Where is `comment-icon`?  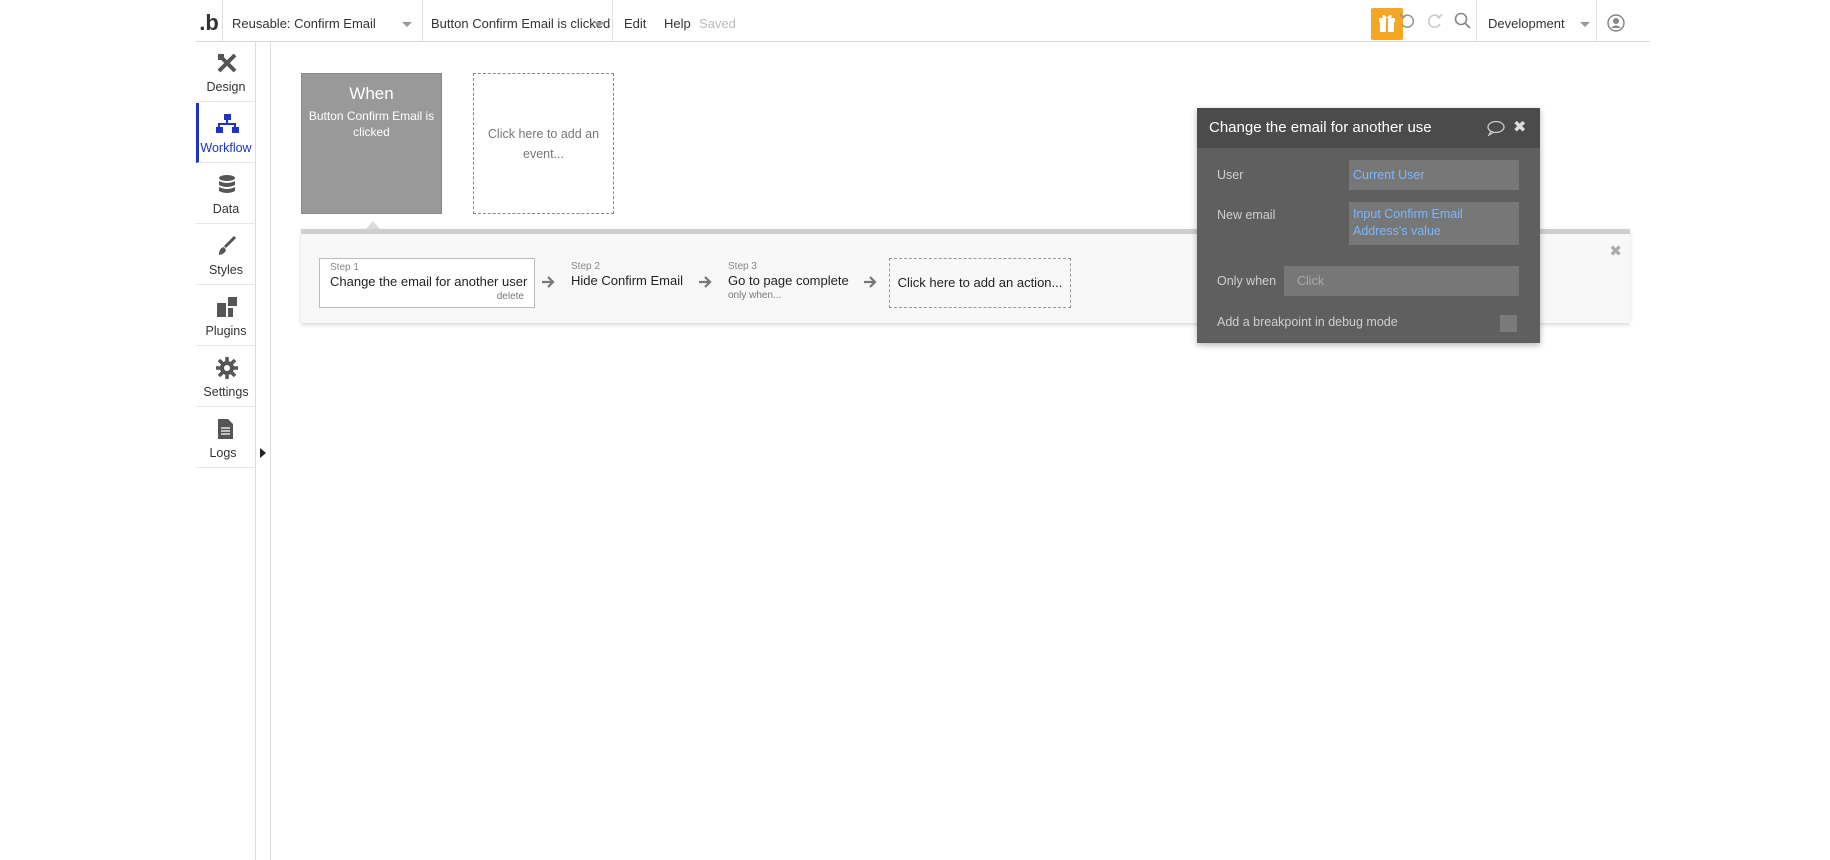 comment-icon is located at coordinates (1496, 128).